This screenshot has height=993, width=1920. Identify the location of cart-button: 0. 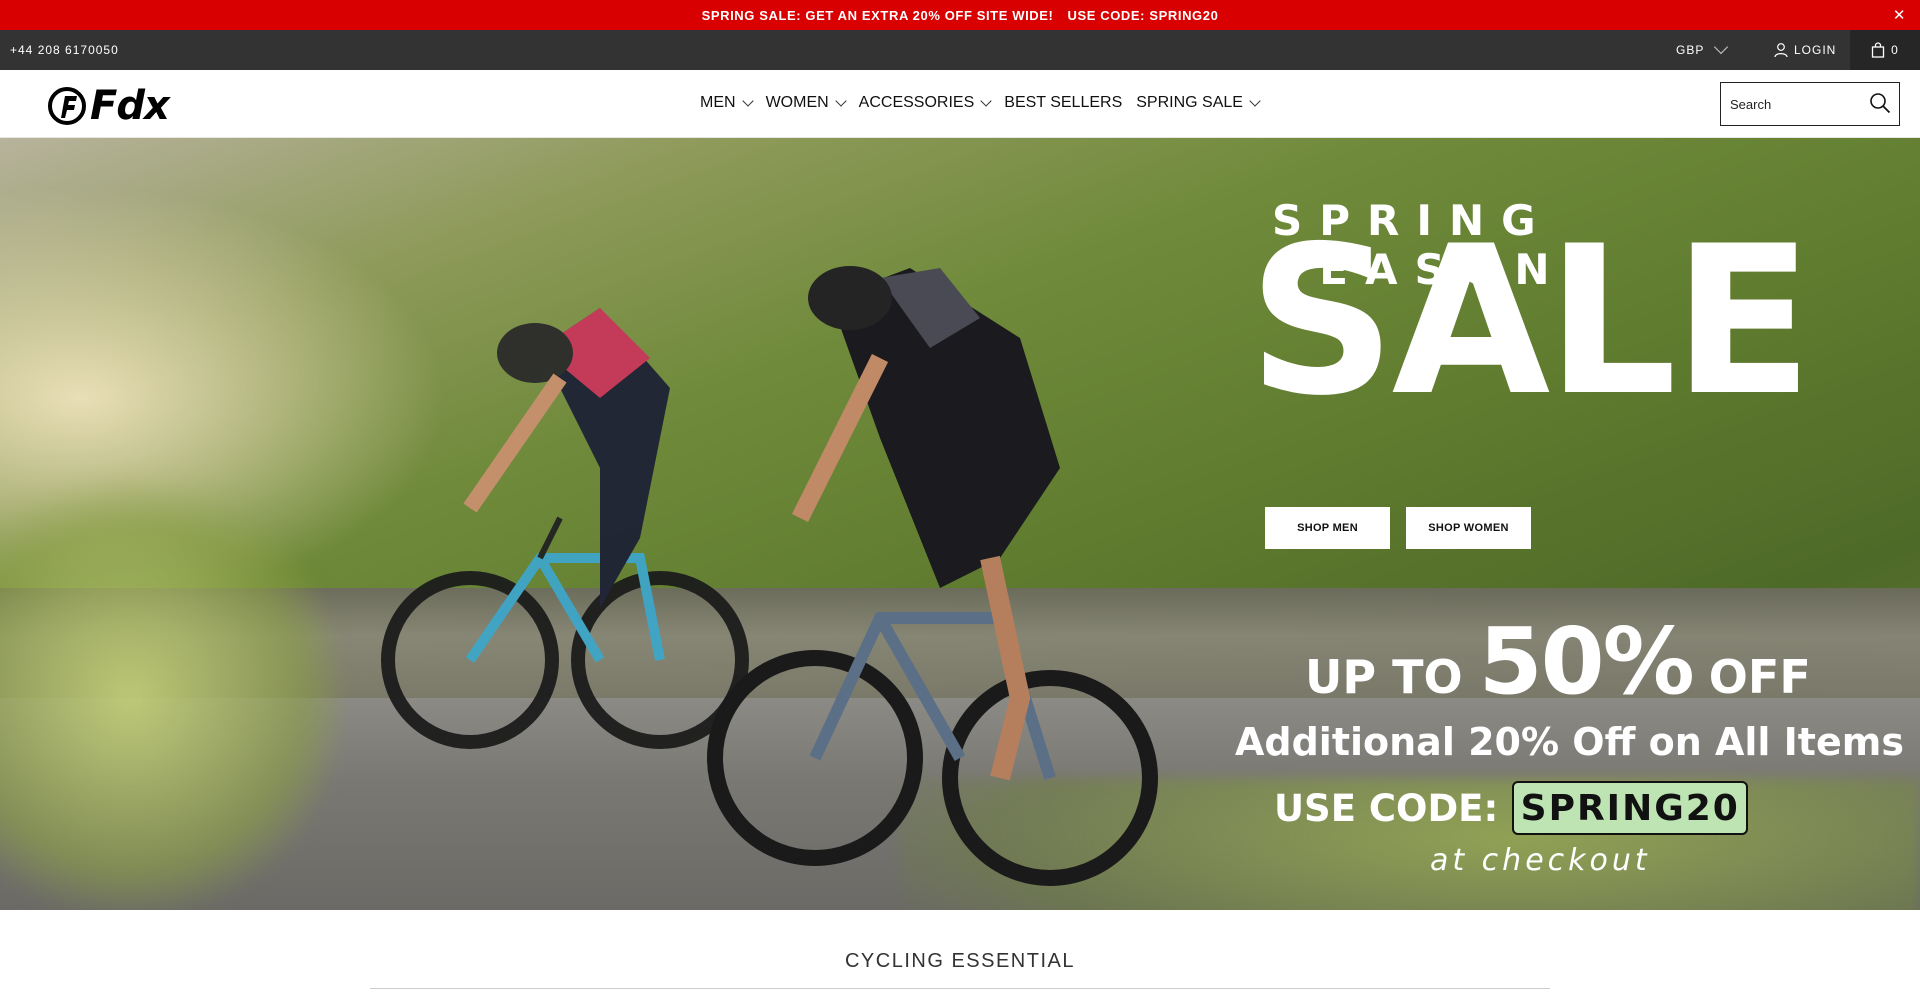
(1885, 50).